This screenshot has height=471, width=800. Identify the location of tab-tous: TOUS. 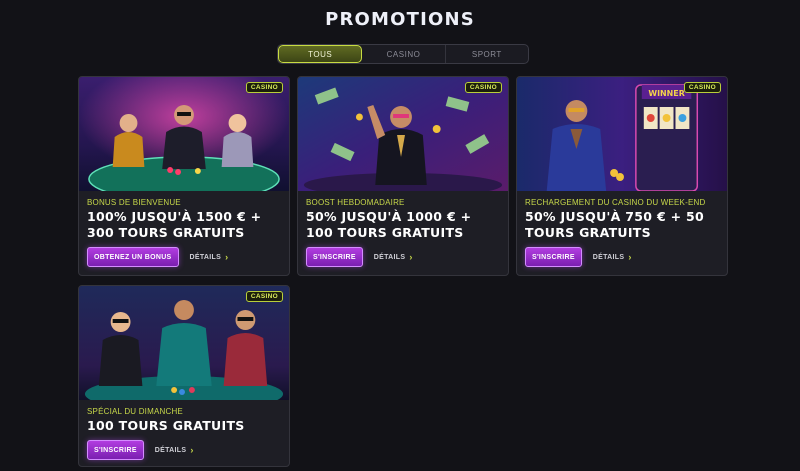
(320, 54).